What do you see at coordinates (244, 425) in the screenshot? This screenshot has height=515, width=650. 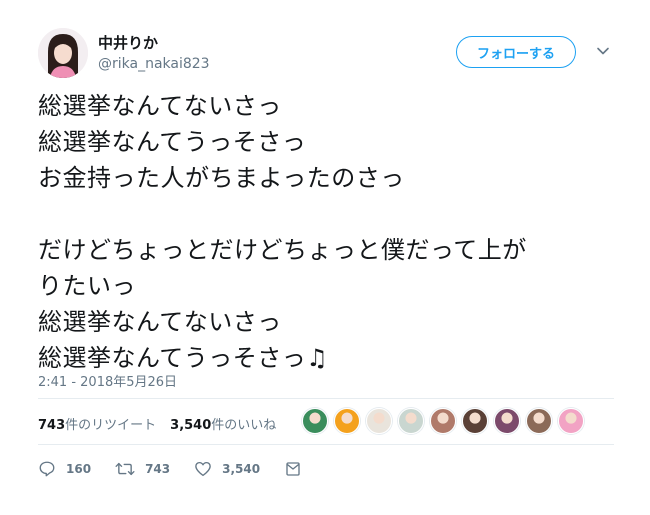 I see `like-stat-label: 件のいいね` at bounding box center [244, 425].